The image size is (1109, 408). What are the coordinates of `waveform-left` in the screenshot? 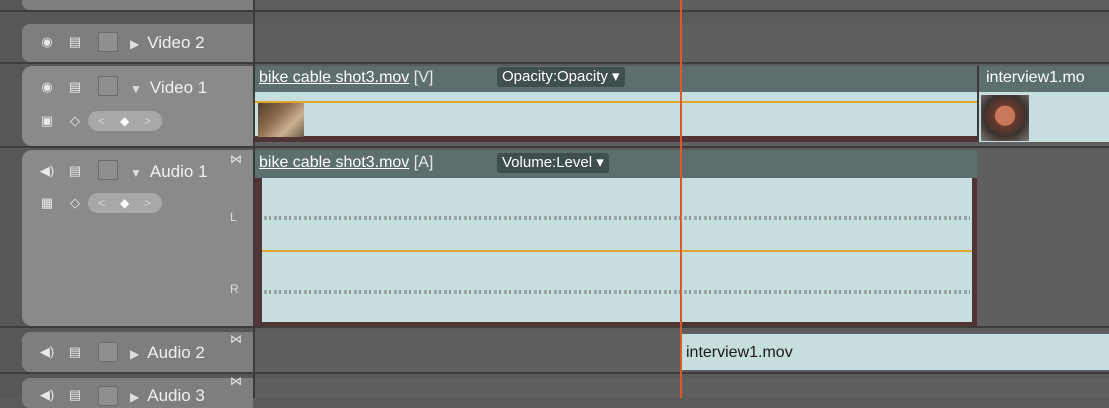 It's located at (617, 218).